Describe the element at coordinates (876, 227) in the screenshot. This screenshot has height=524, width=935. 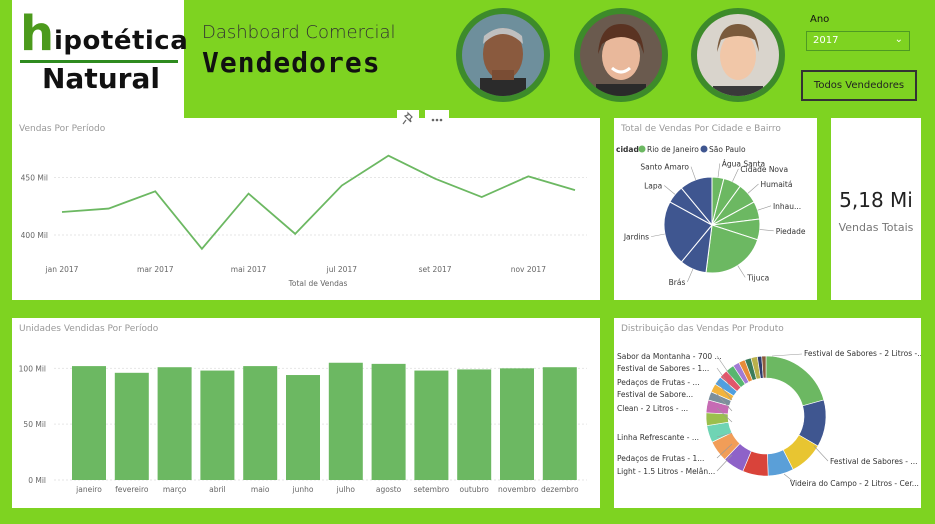
I see `kpi-label: Vendas Totais` at that location.